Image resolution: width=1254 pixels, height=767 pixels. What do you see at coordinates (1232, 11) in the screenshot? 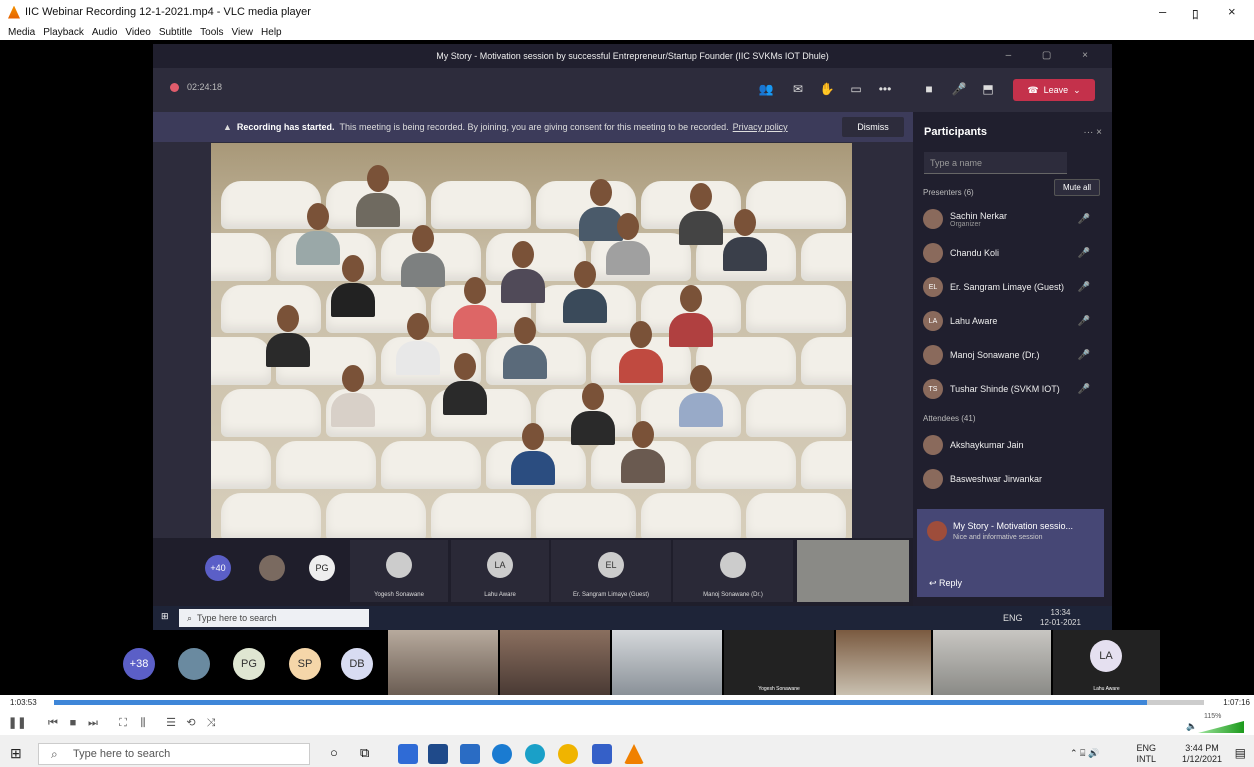
I see `close-button: ×` at bounding box center [1232, 11].